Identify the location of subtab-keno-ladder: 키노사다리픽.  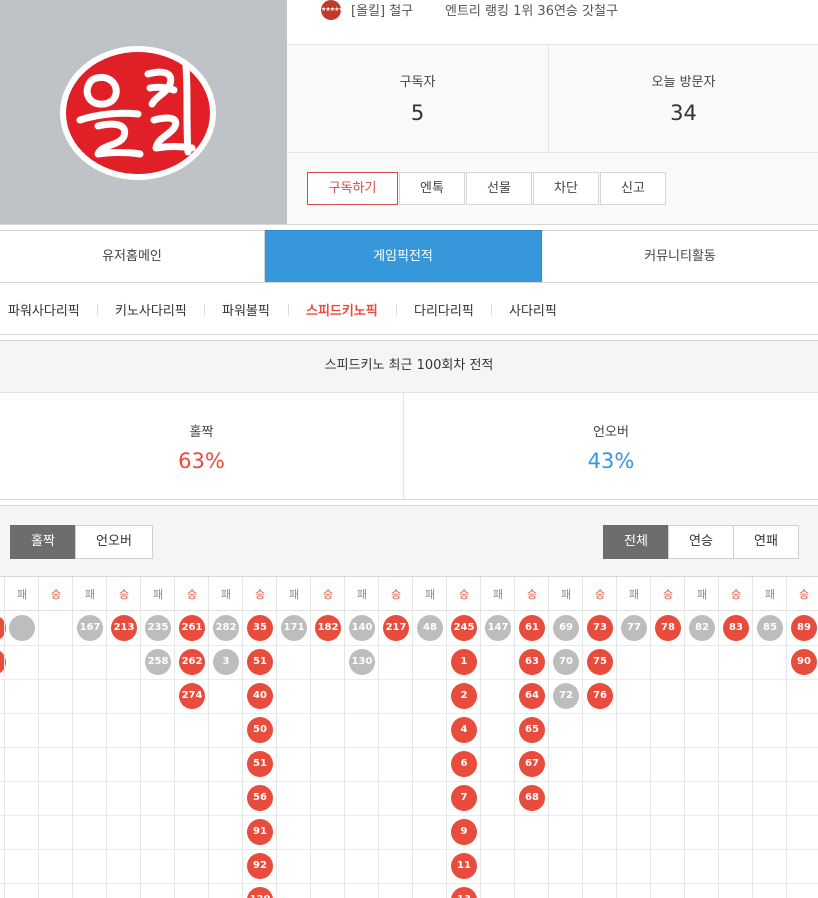
(151, 309).